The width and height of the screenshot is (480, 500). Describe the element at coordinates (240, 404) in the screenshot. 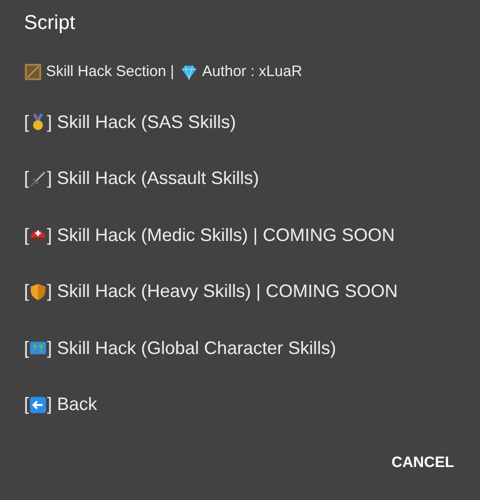

I see `menu-item: [ ] Back` at that location.